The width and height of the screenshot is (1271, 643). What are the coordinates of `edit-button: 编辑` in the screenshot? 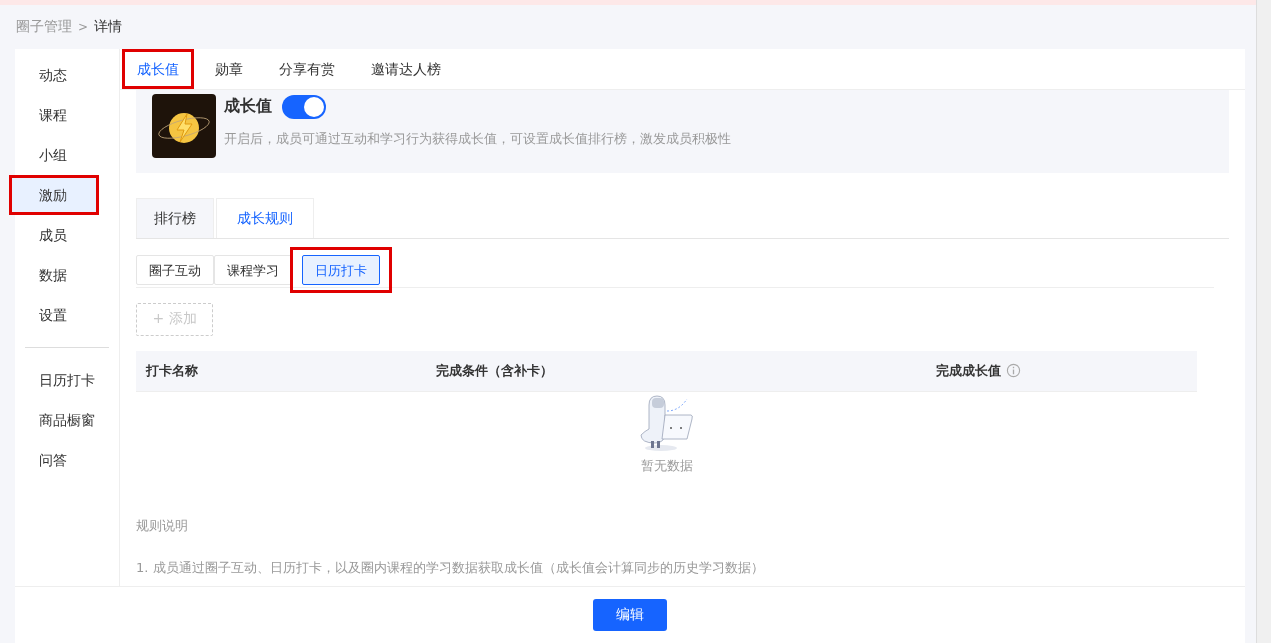 It's located at (630, 615).